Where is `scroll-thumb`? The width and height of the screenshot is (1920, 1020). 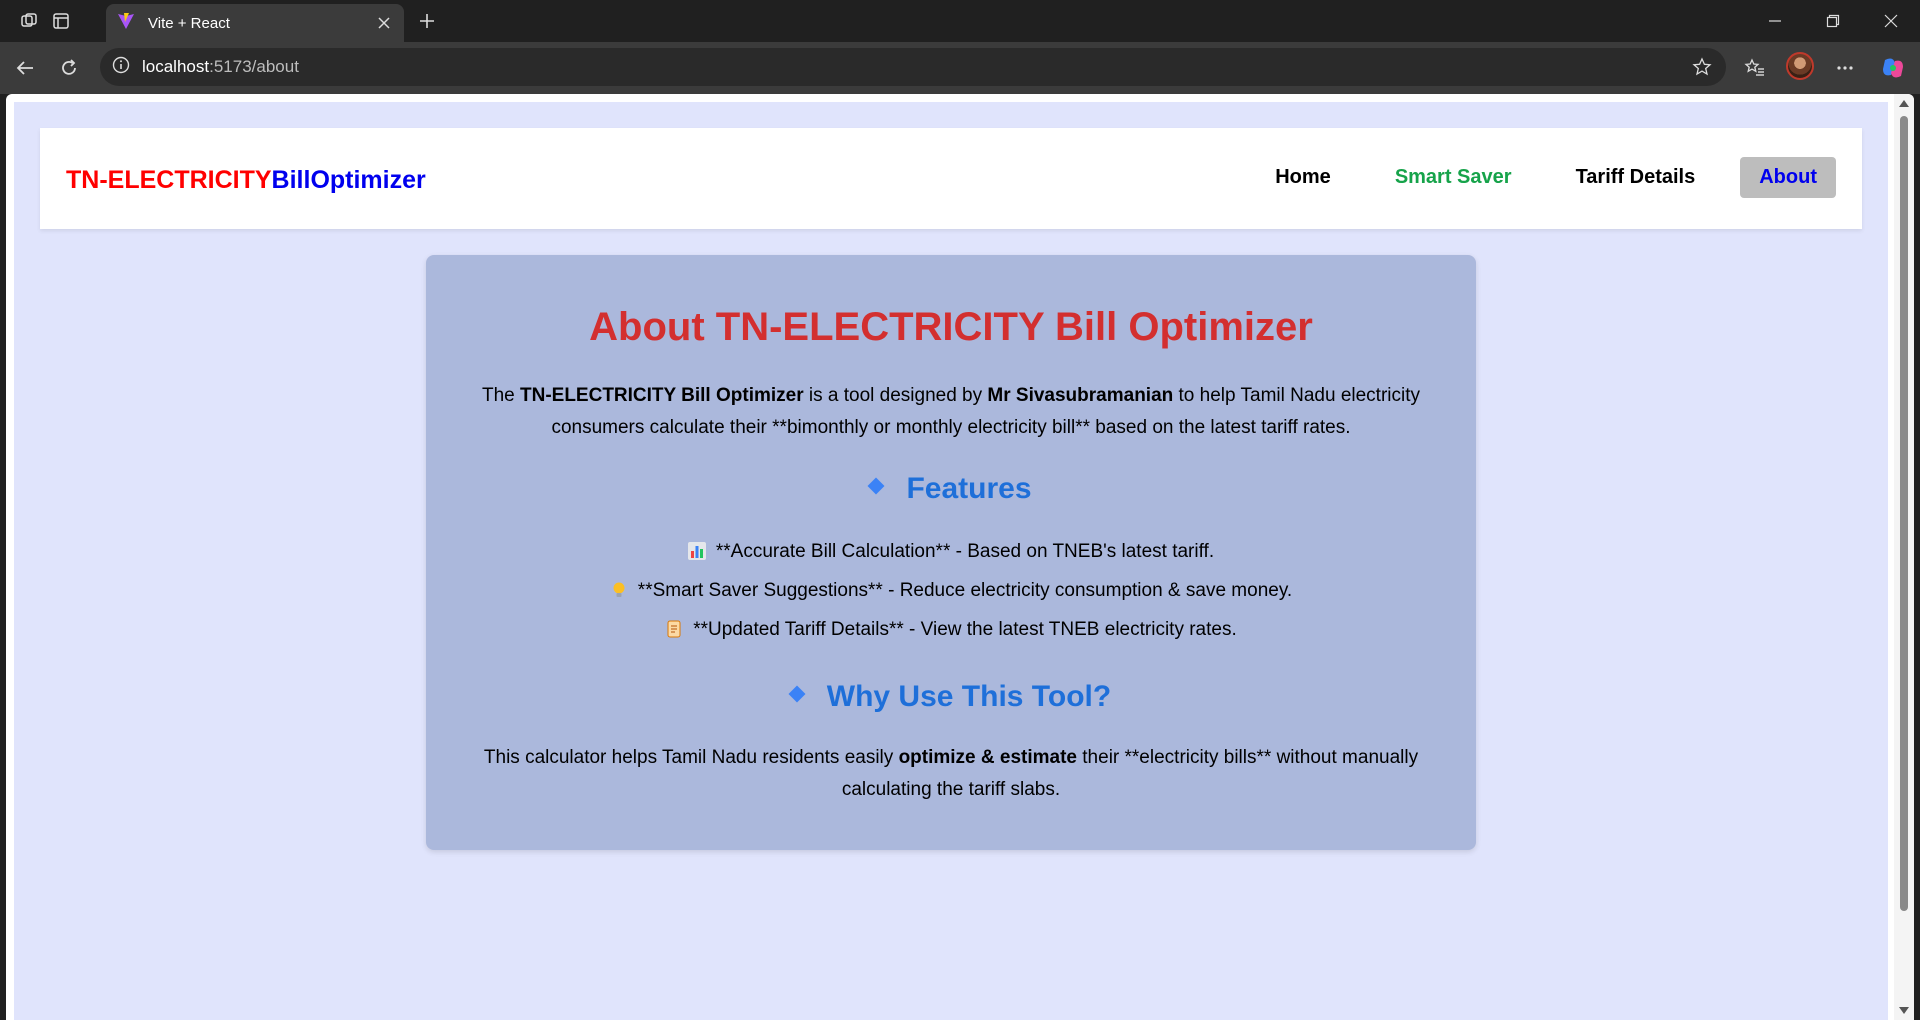 scroll-thumb is located at coordinates (1904, 513).